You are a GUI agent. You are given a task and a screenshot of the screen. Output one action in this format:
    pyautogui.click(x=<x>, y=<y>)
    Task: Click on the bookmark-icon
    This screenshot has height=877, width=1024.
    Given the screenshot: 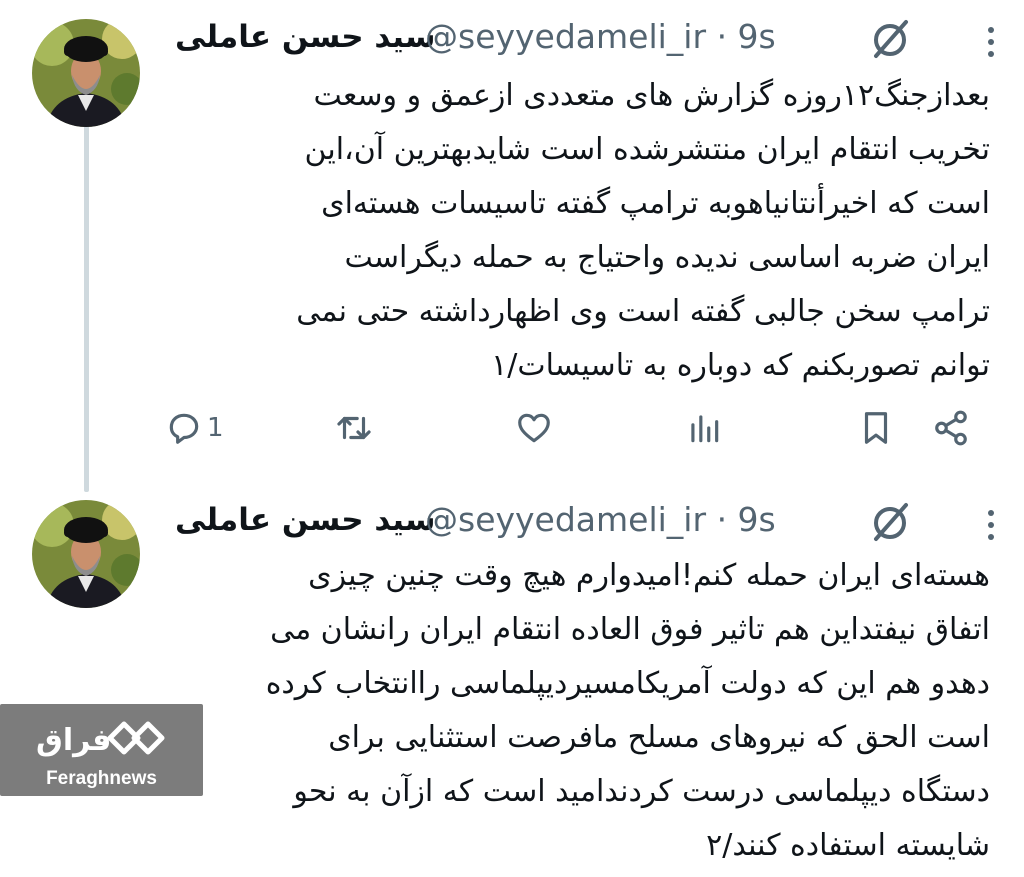 What is the action you would take?
    pyautogui.click(x=876, y=428)
    